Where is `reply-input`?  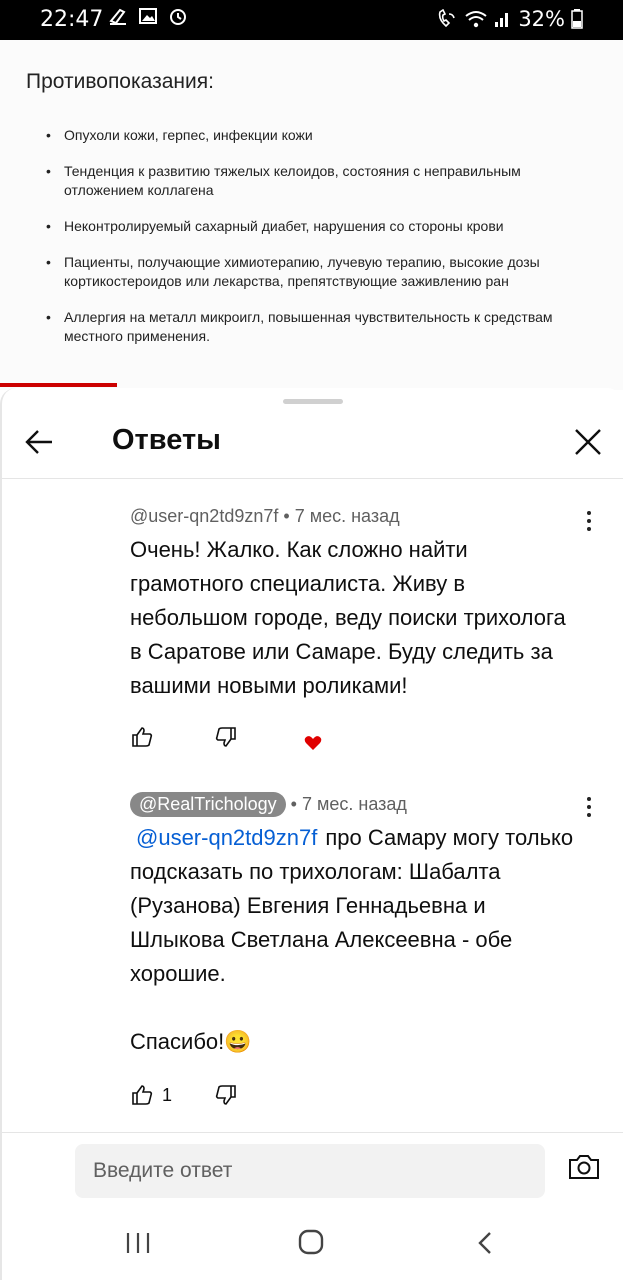 reply-input is located at coordinates (310, 1171).